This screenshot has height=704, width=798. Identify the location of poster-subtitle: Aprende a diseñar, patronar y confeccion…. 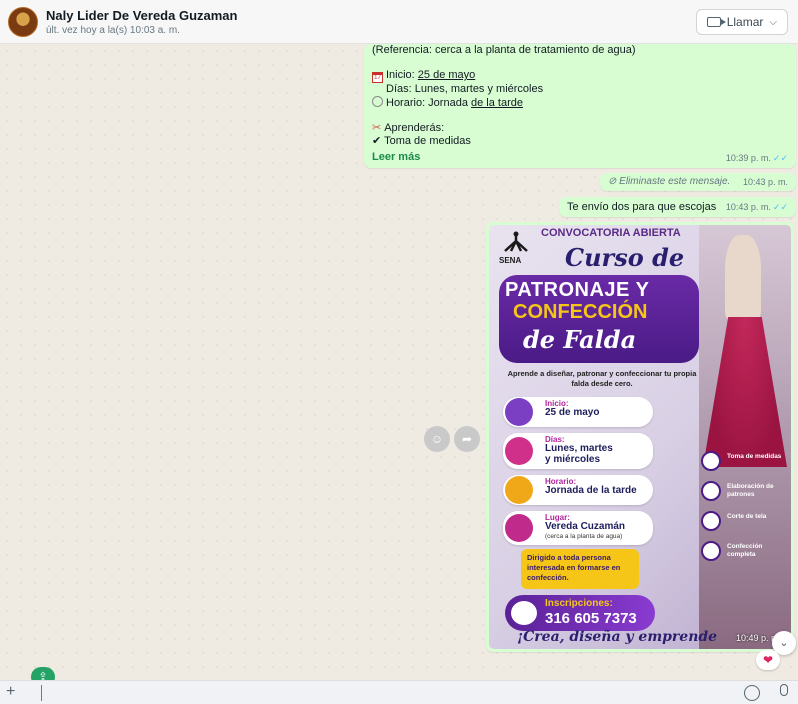
(602, 378).